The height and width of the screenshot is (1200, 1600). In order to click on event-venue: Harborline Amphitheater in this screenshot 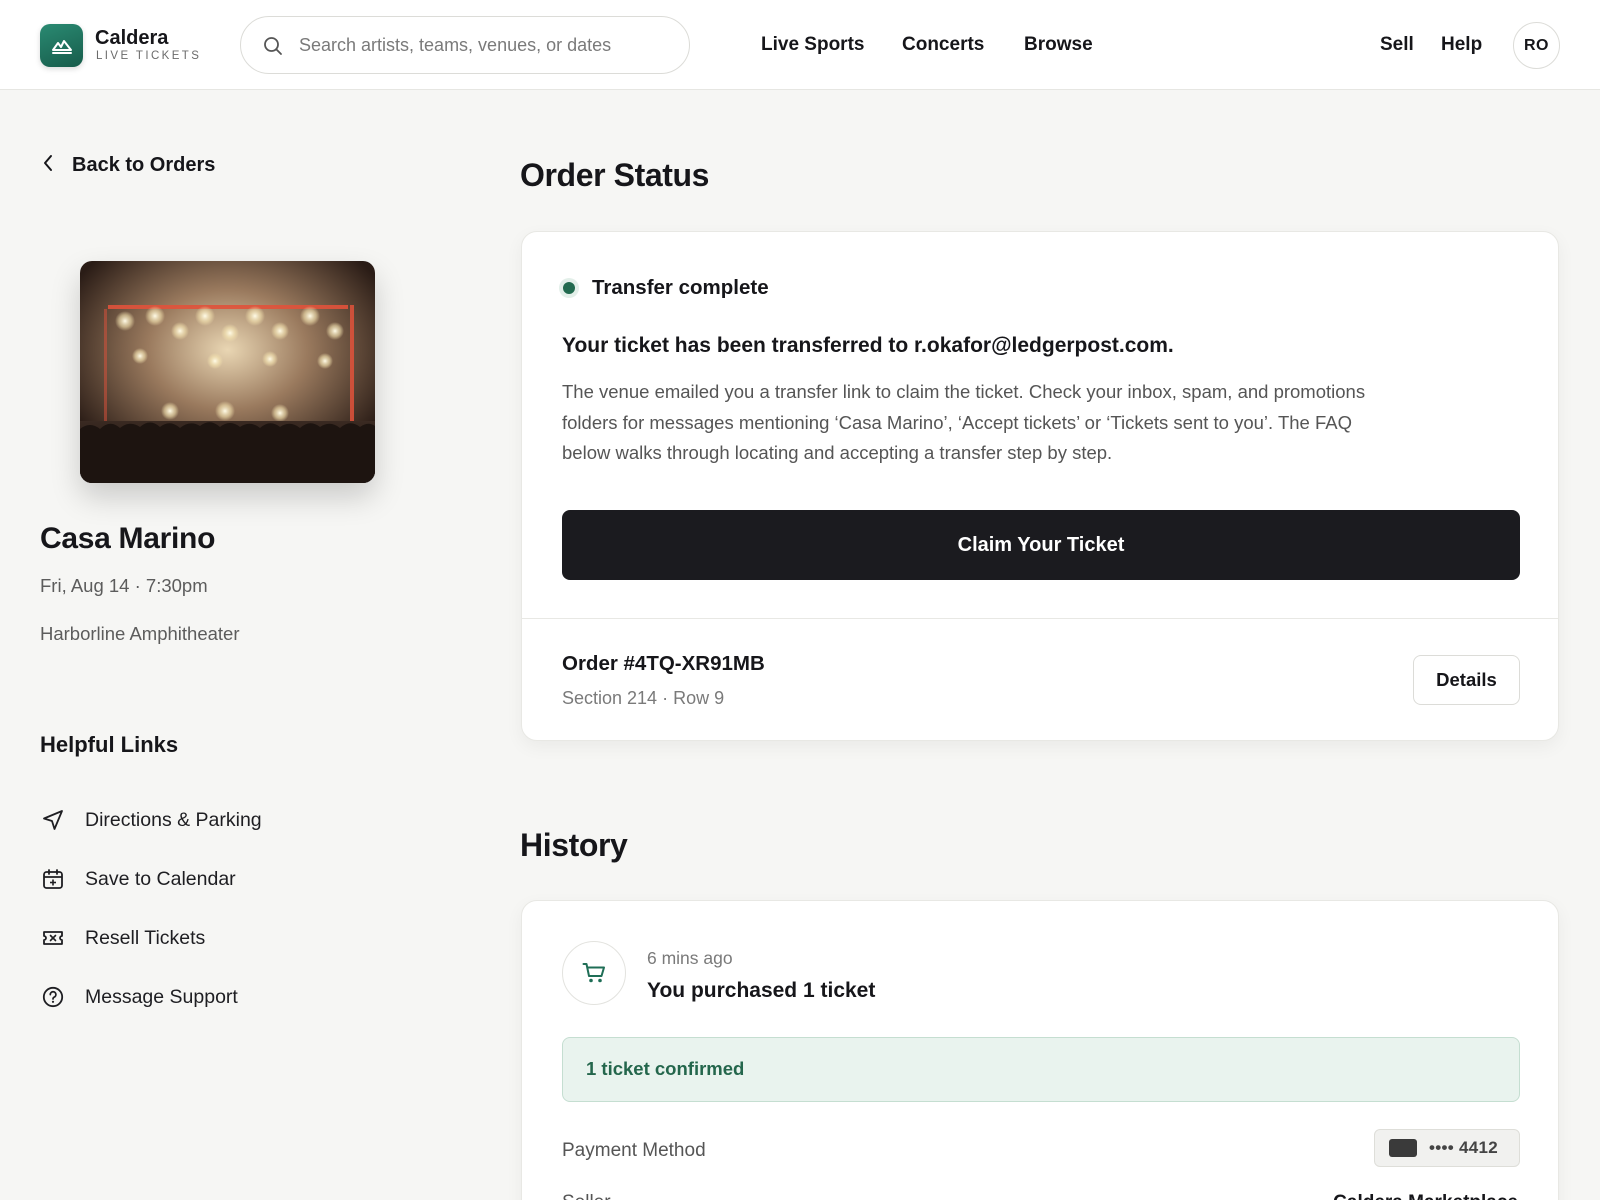, I will do `click(140, 633)`.